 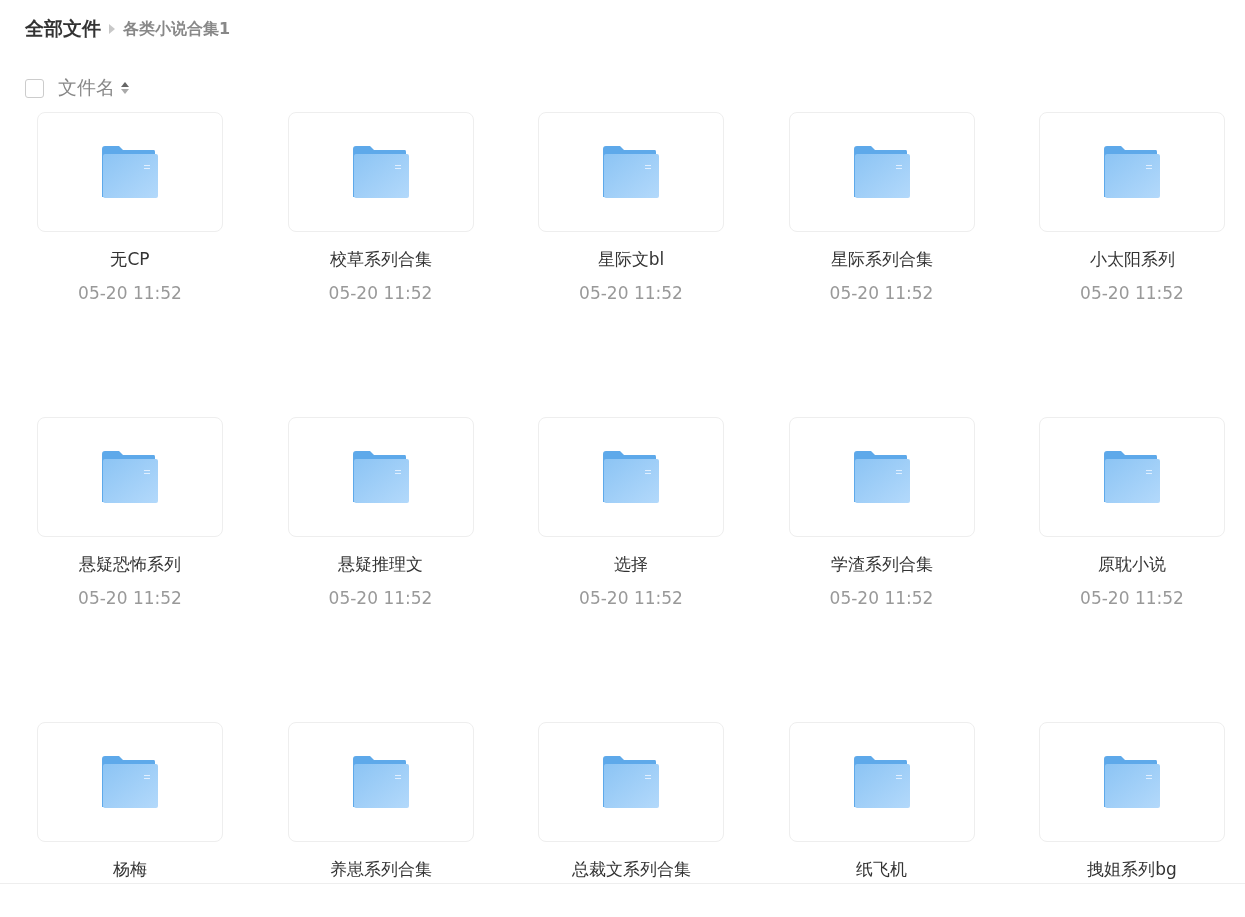 I want to click on folder-name: 原耽小说, so click(x=1132, y=564).